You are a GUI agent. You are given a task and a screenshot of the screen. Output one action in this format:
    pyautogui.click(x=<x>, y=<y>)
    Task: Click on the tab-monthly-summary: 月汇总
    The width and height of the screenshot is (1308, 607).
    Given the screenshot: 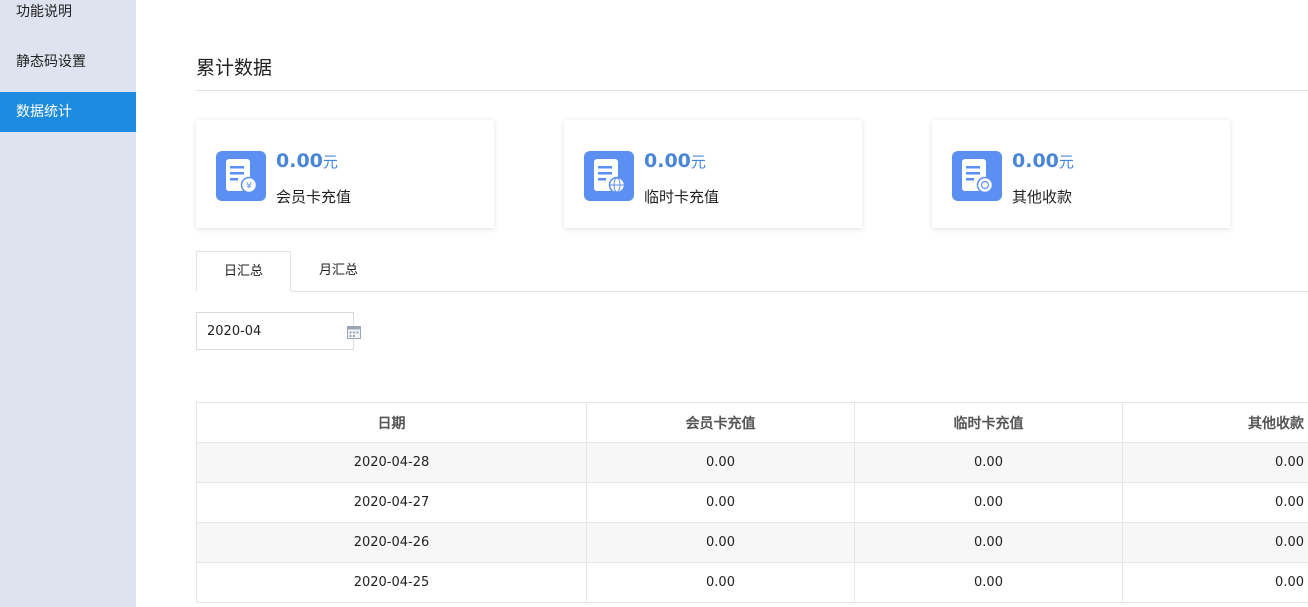 What is the action you would take?
    pyautogui.click(x=338, y=271)
    